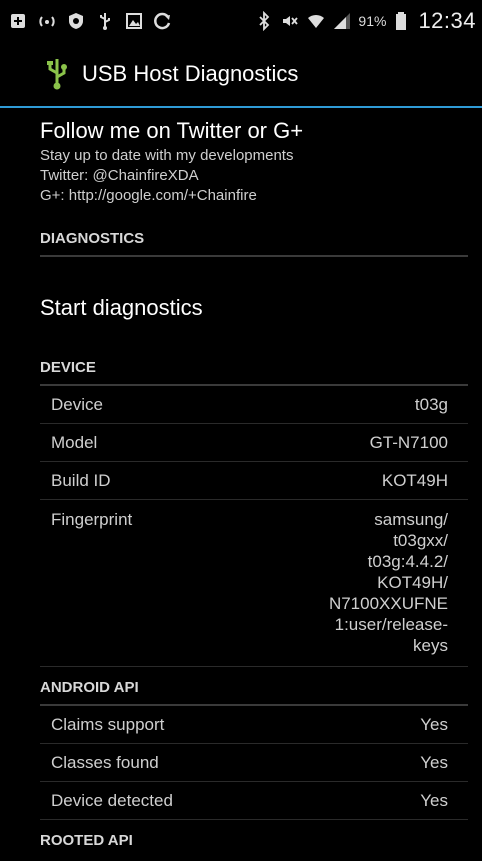  What do you see at coordinates (112, 800) in the screenshot?
I see `row-label: Device detected` at bounding box center [112, 800].